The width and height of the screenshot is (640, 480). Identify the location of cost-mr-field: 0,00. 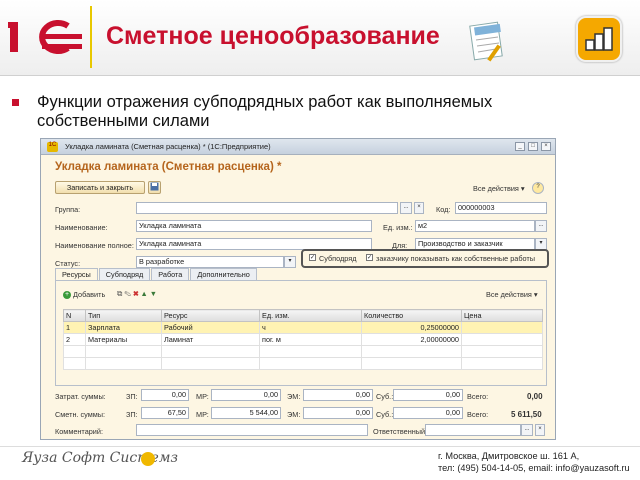
(246, 395).